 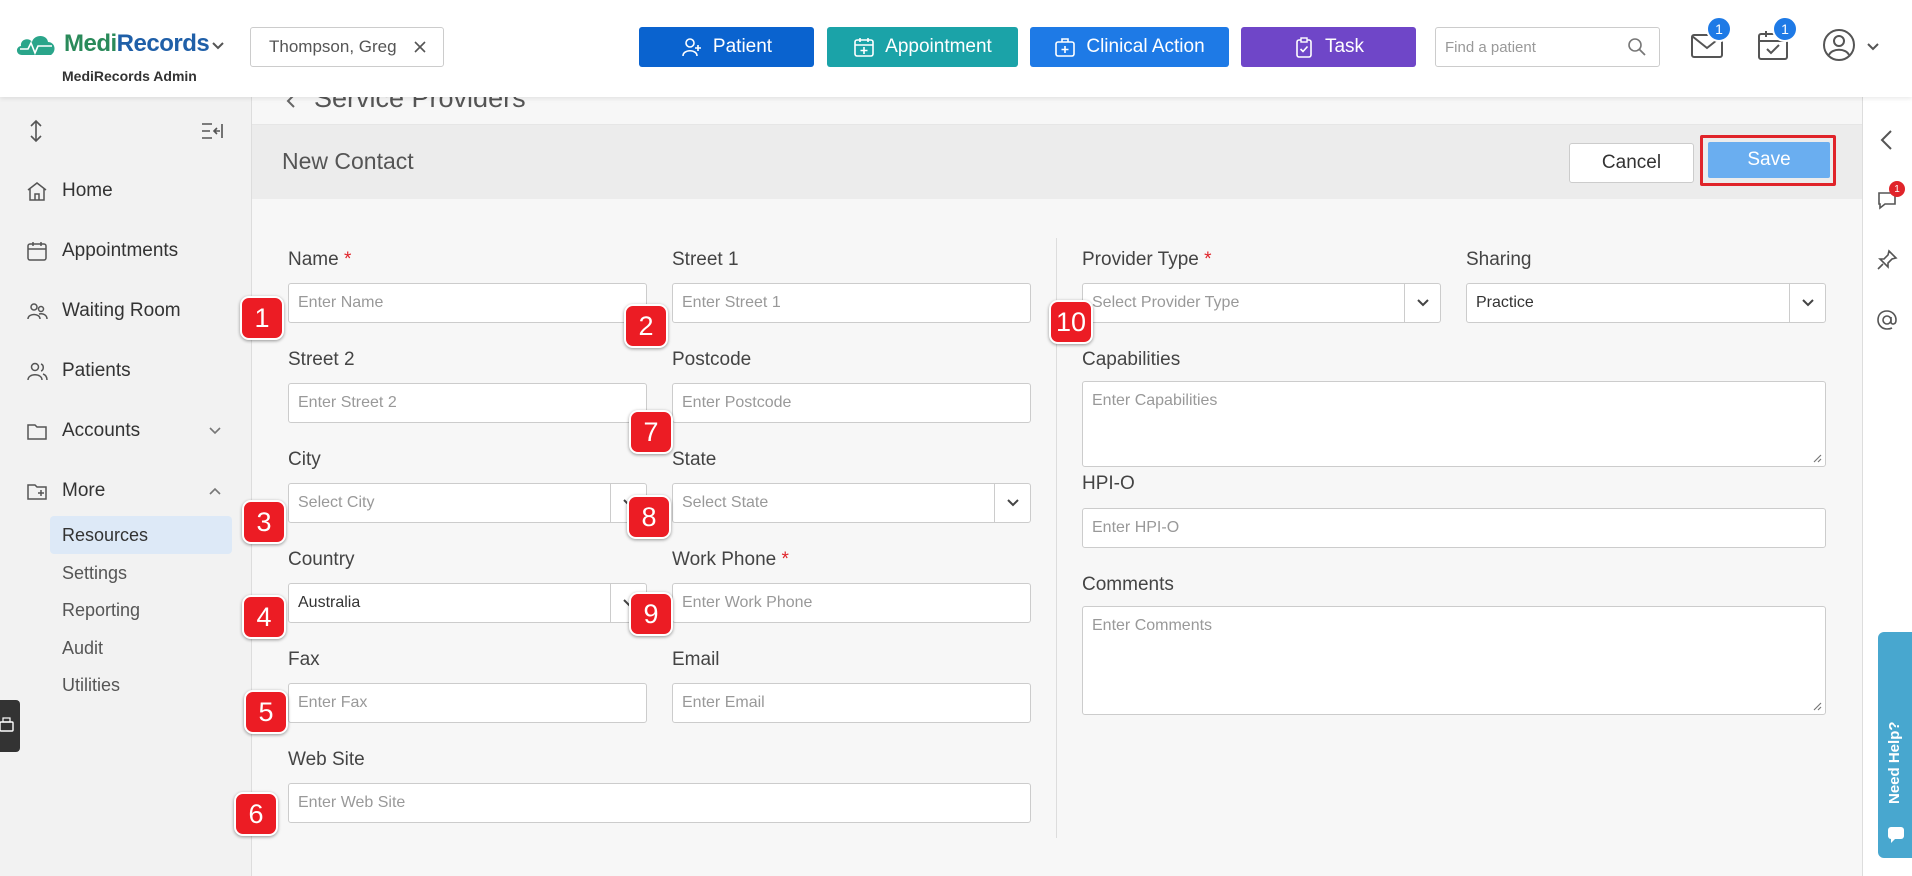 I want to click on fax-input: Enter Fax, so click(x=467, y=703).